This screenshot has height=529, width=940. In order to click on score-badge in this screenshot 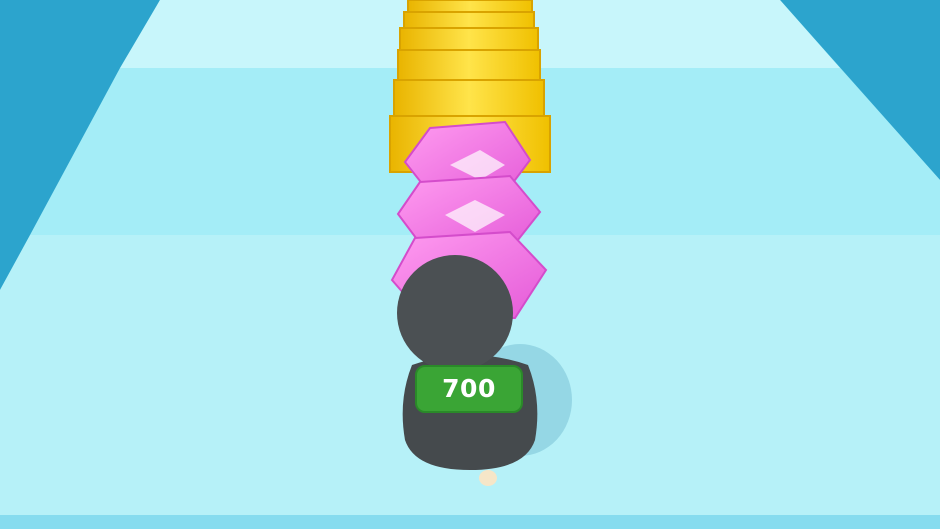, I will do `click(469, 389)`.